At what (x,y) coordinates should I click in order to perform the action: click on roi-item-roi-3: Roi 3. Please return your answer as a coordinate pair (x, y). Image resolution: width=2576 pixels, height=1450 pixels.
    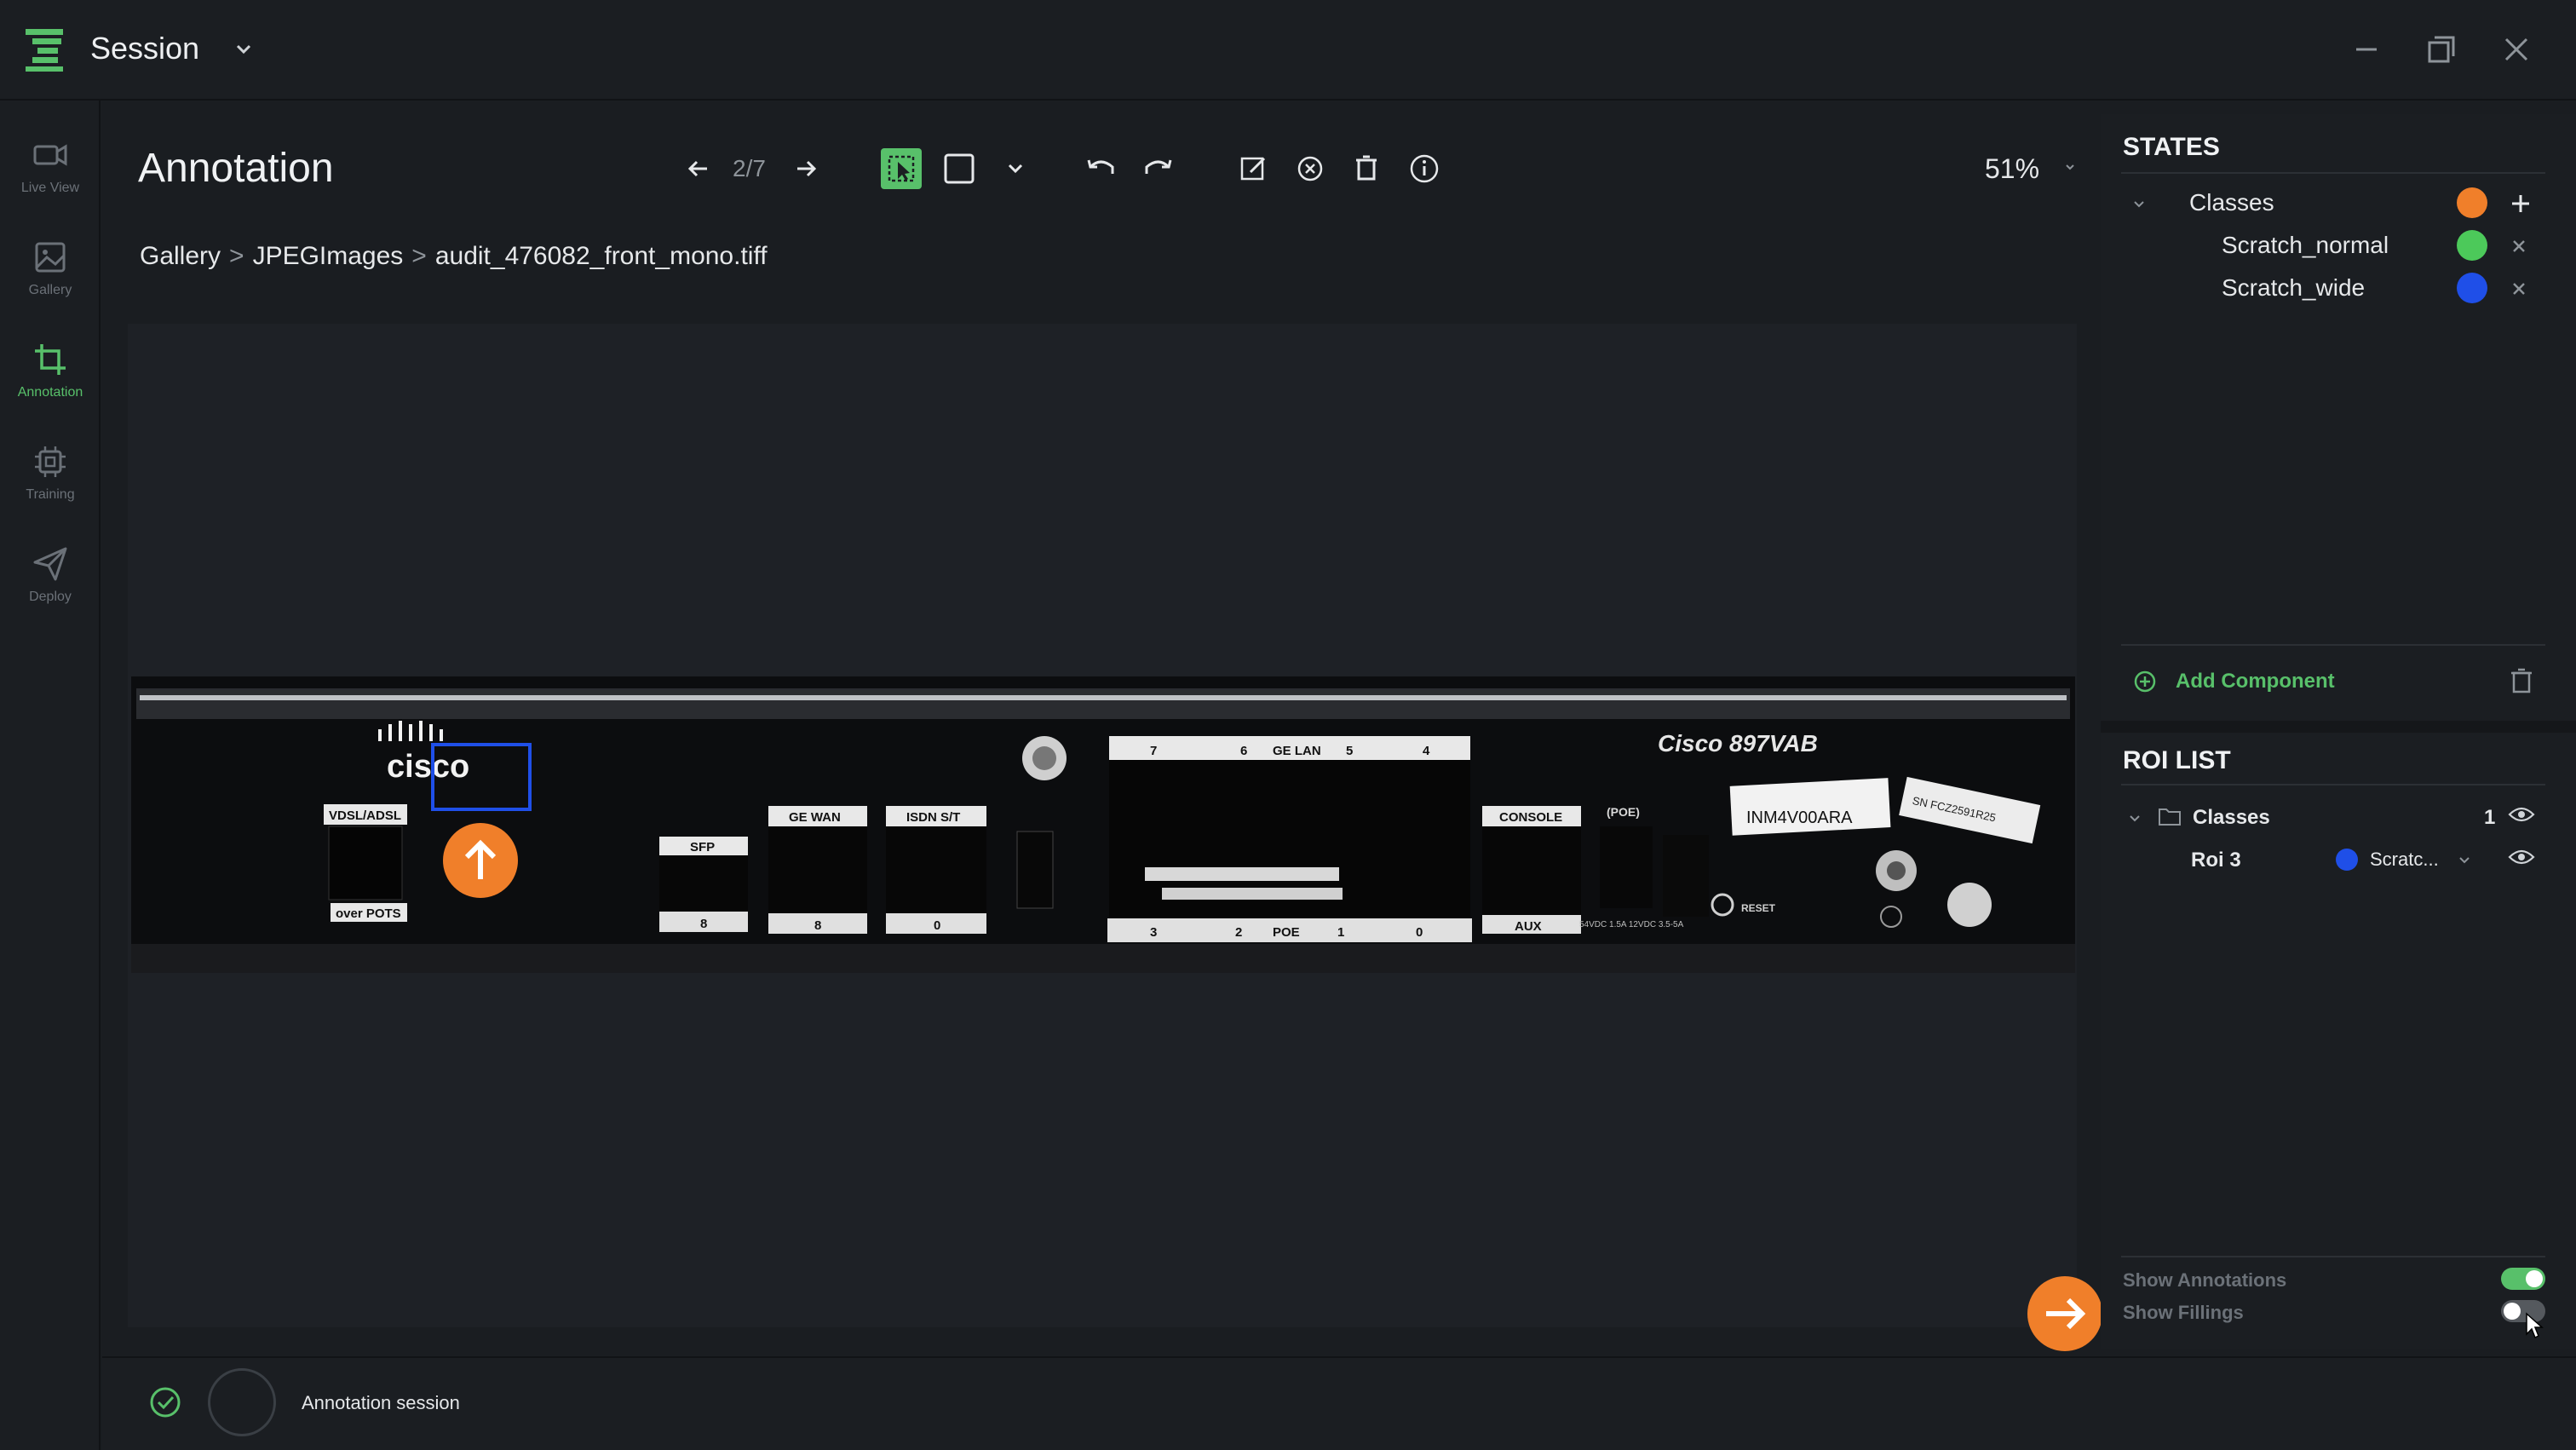
    Looking at the image, I should click on (2216, 860).